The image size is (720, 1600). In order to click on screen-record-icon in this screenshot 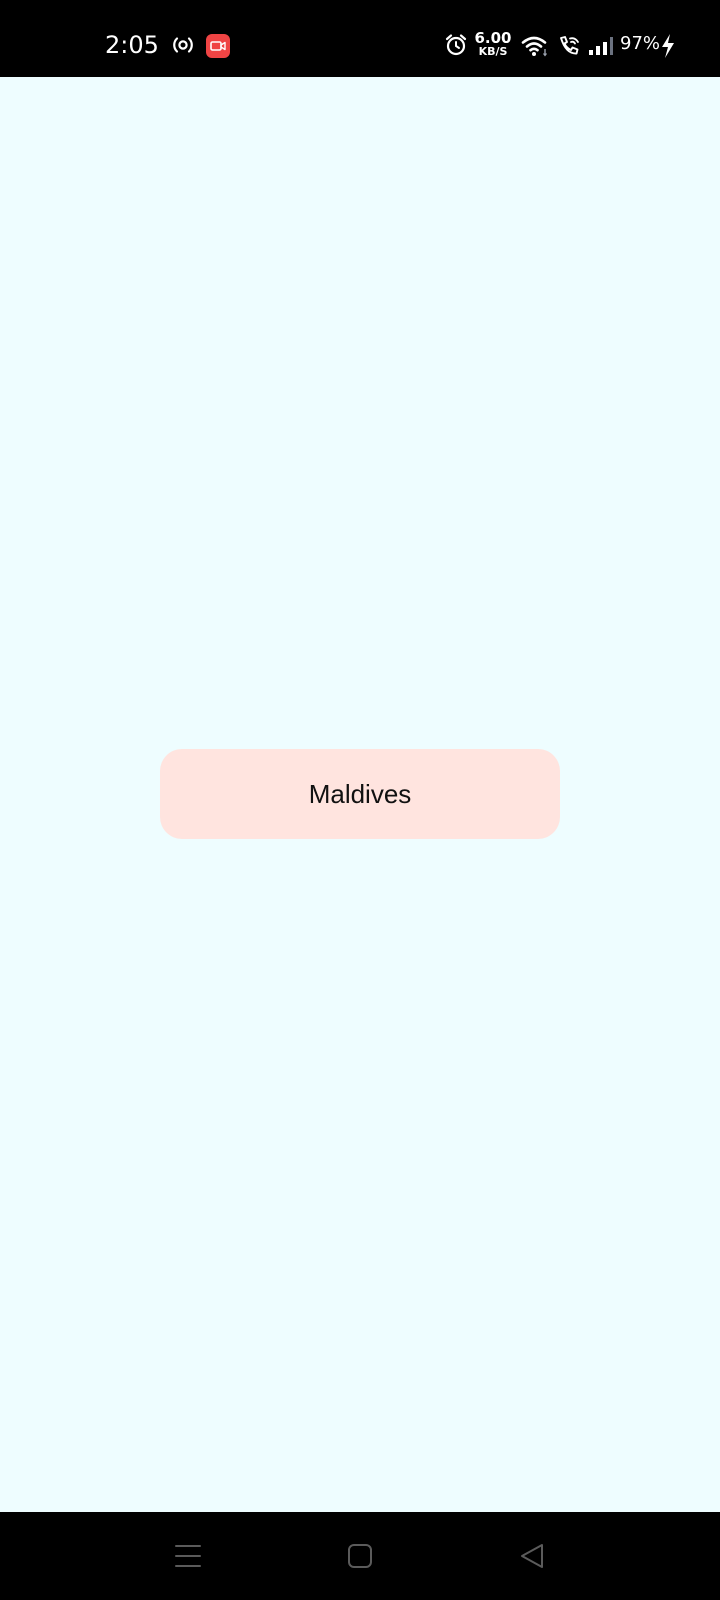, I will do `click(218, 46)`.